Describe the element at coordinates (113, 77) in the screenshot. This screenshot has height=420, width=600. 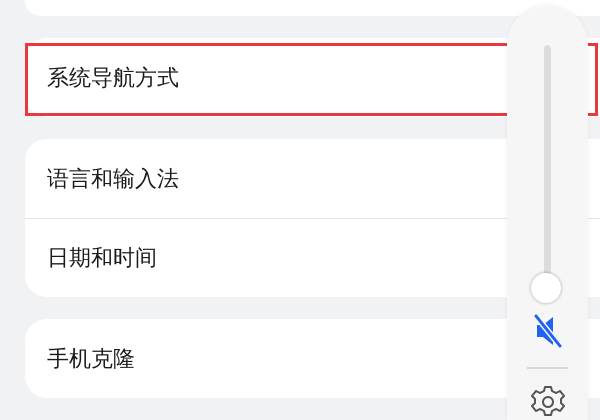
I see `settings-item: 系统导航方式` at that location.